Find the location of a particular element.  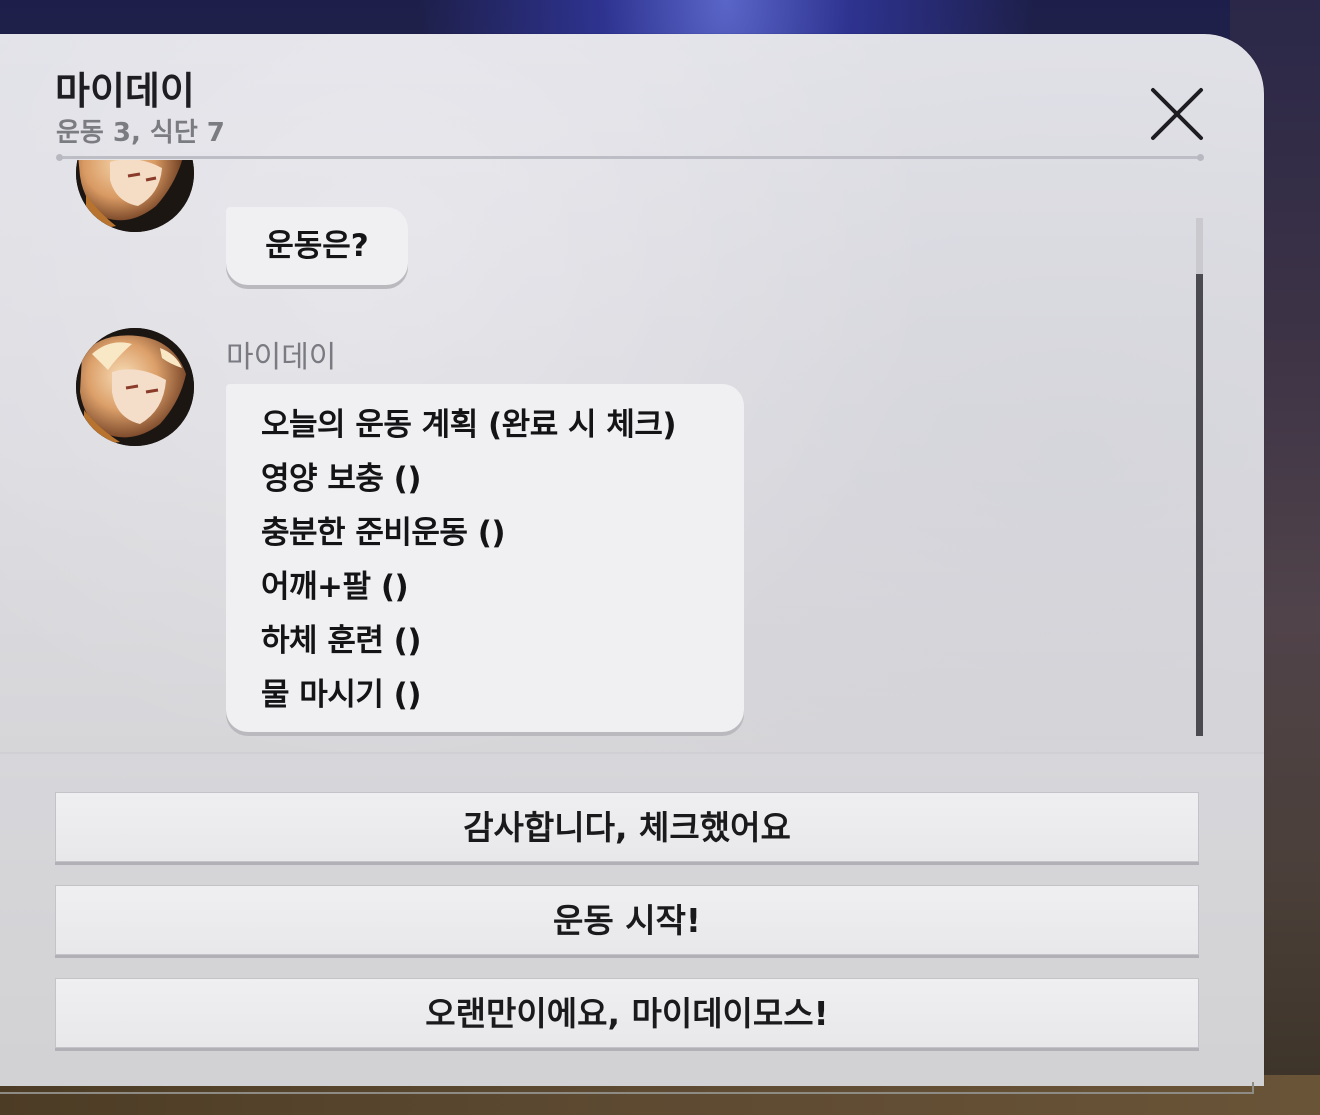

reply-option-button: 운동 시작! is located at coordinates (627, 920).